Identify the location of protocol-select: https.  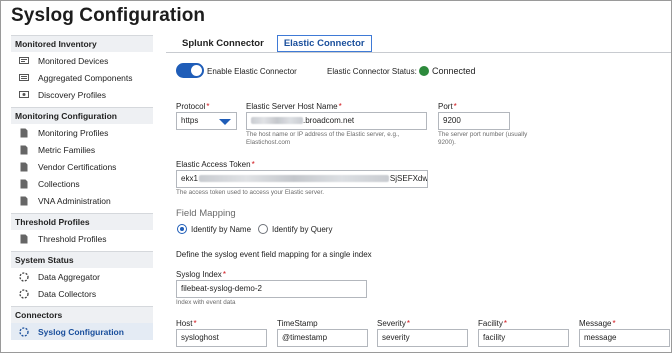
(206, 121).